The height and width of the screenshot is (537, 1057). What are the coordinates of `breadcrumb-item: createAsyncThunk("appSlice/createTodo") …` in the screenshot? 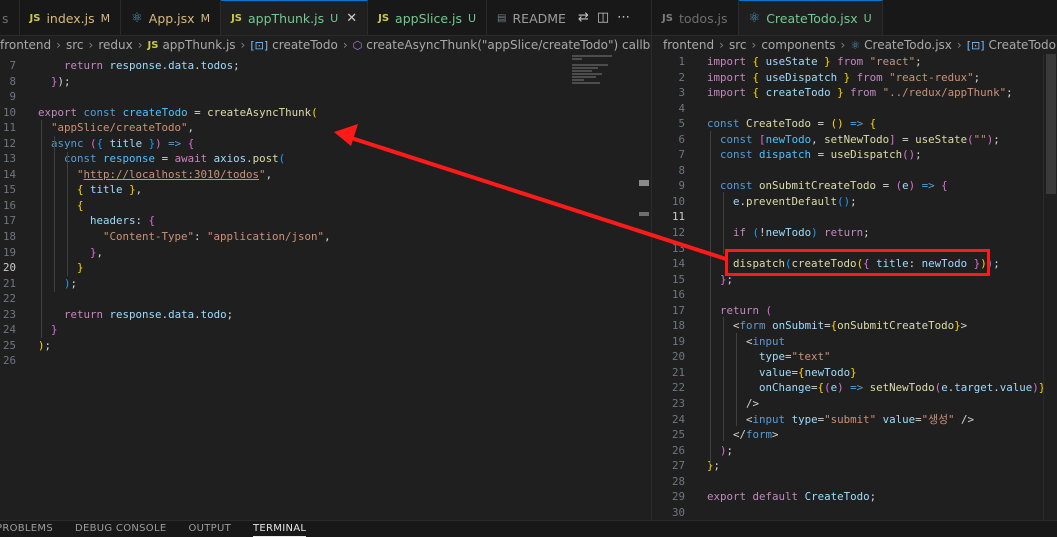 It's located at (508, 45).